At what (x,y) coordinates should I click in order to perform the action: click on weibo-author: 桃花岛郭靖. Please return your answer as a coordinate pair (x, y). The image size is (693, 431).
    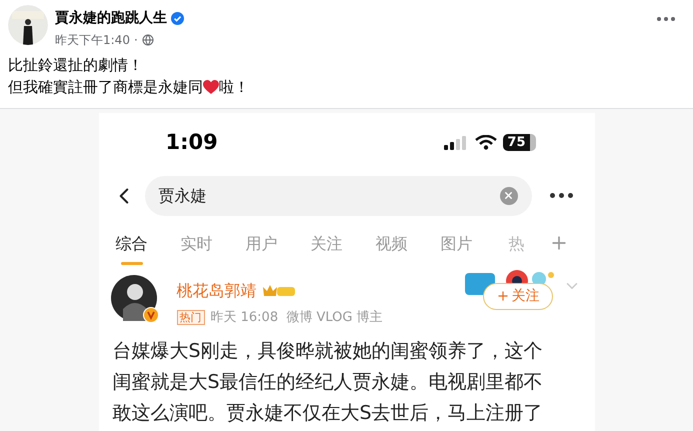
    Looking at the image, I should click on (216, 290).